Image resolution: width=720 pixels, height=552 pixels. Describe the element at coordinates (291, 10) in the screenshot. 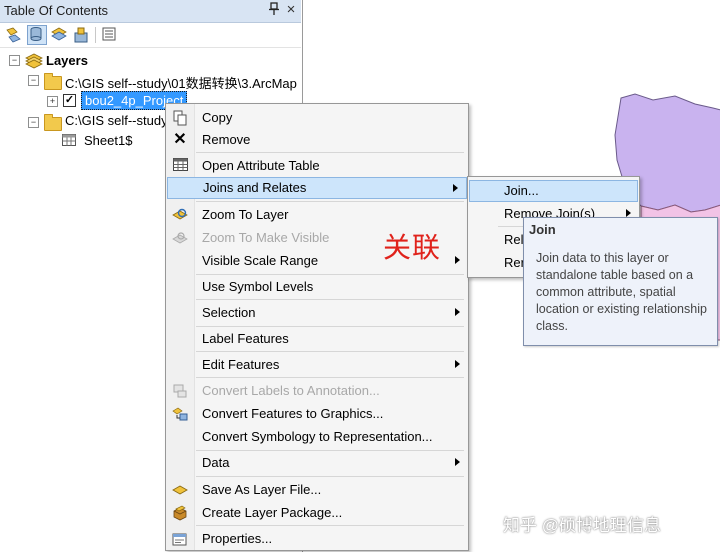

I see `close-icon: ×` at that location.